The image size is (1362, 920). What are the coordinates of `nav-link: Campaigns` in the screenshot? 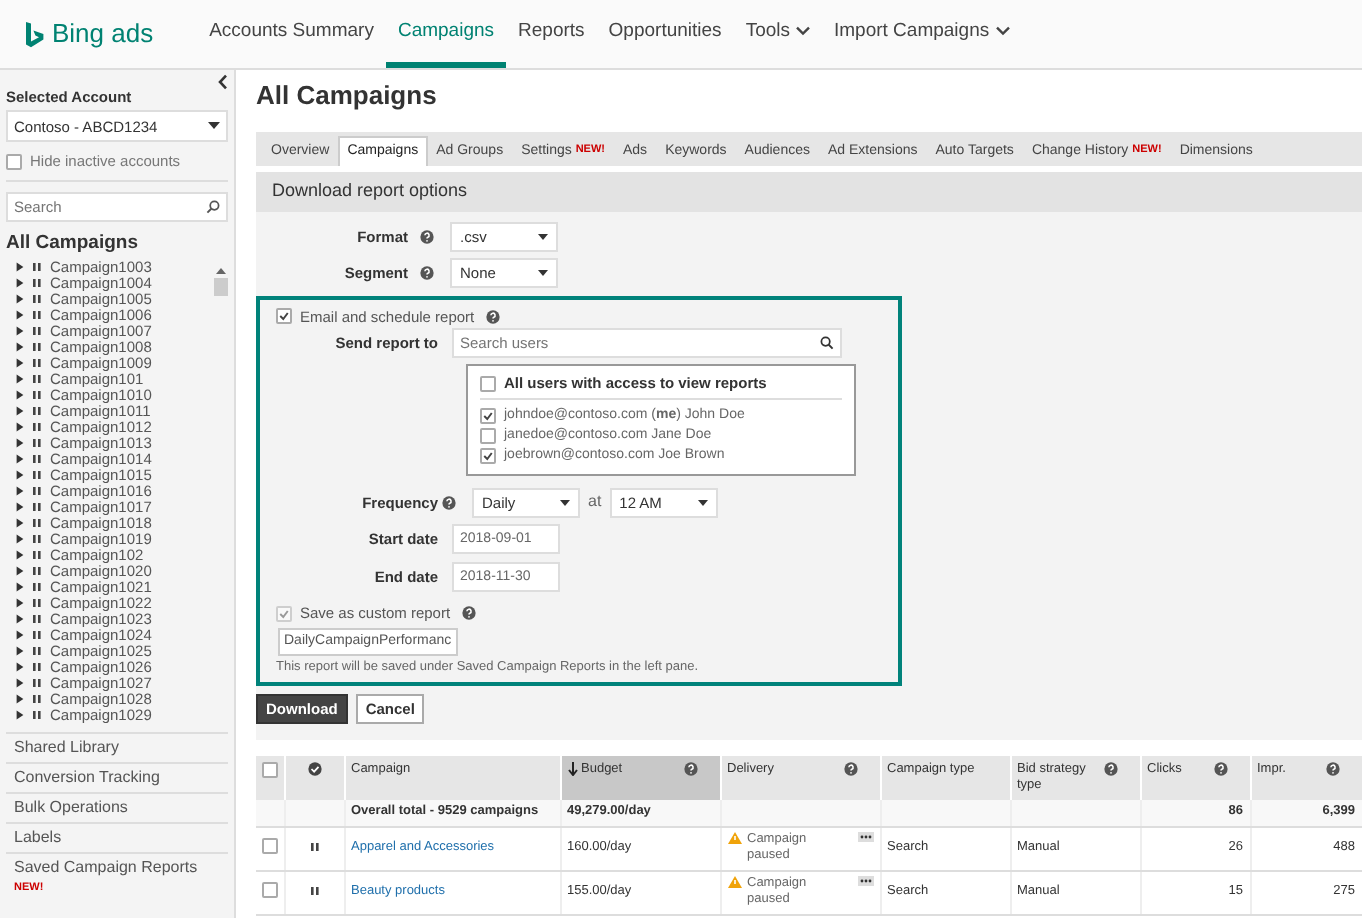 It's located at (446, 34).